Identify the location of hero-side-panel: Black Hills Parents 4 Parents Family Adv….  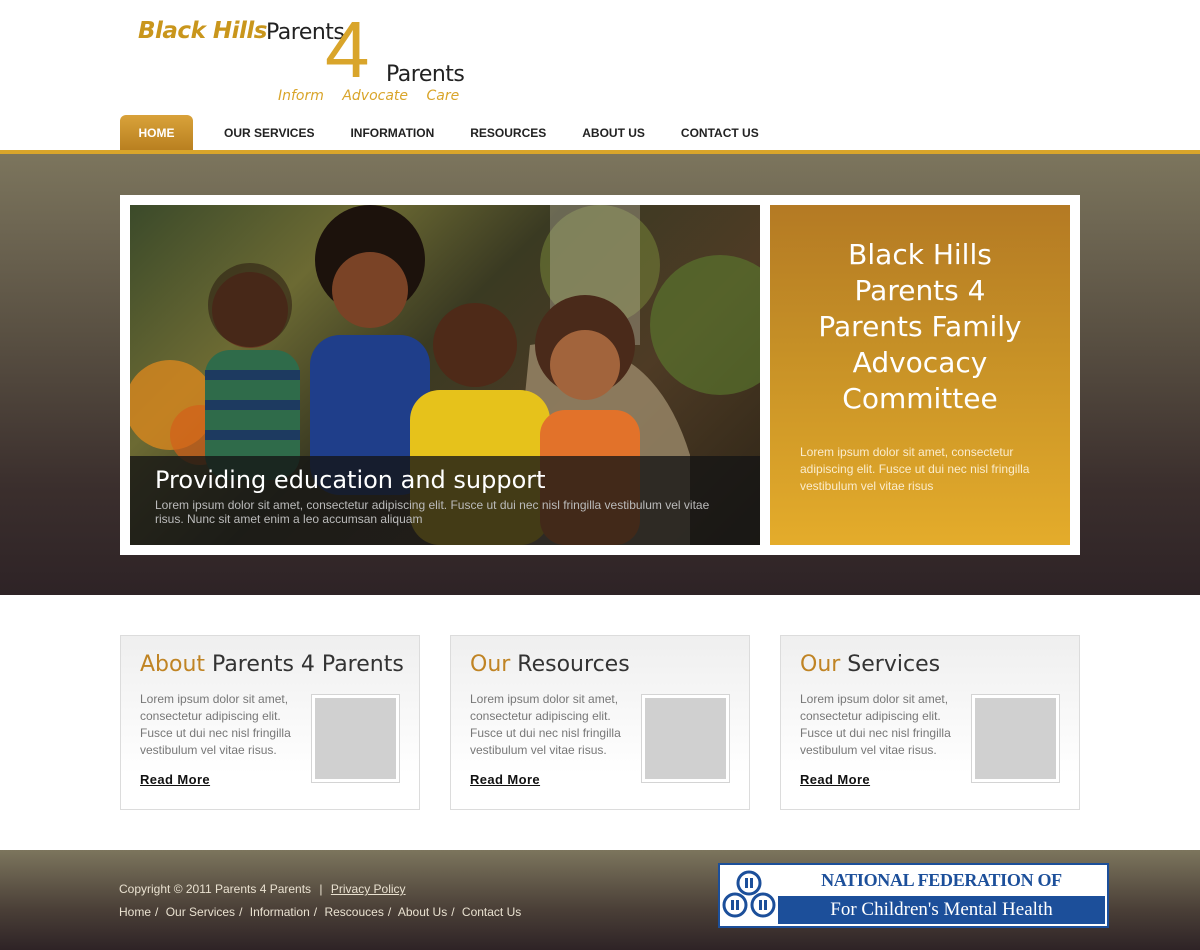
(920, 375).